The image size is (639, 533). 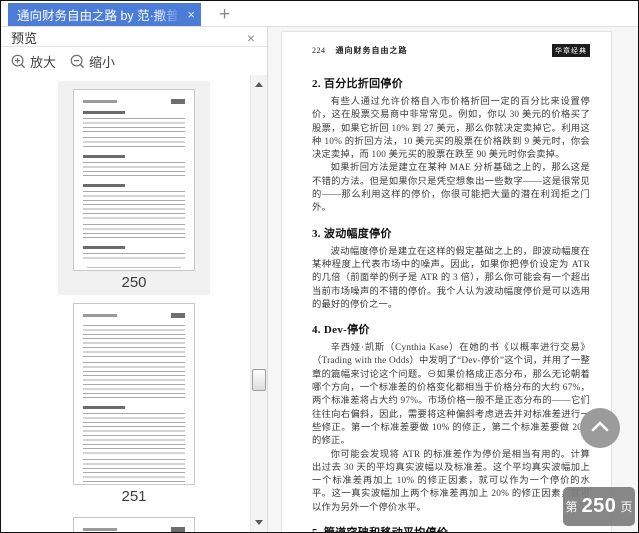 I want to click on scrollbar-down-arrow, so click(x=259, y=522).